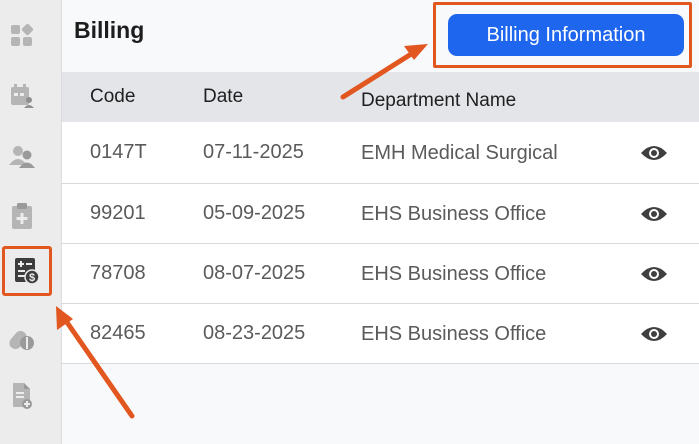 This screenshot has width=699, height=444. Describe the element at coordinates (254, 333) in the screenshot. I see `cell-date: 08-23-2025` at that location.